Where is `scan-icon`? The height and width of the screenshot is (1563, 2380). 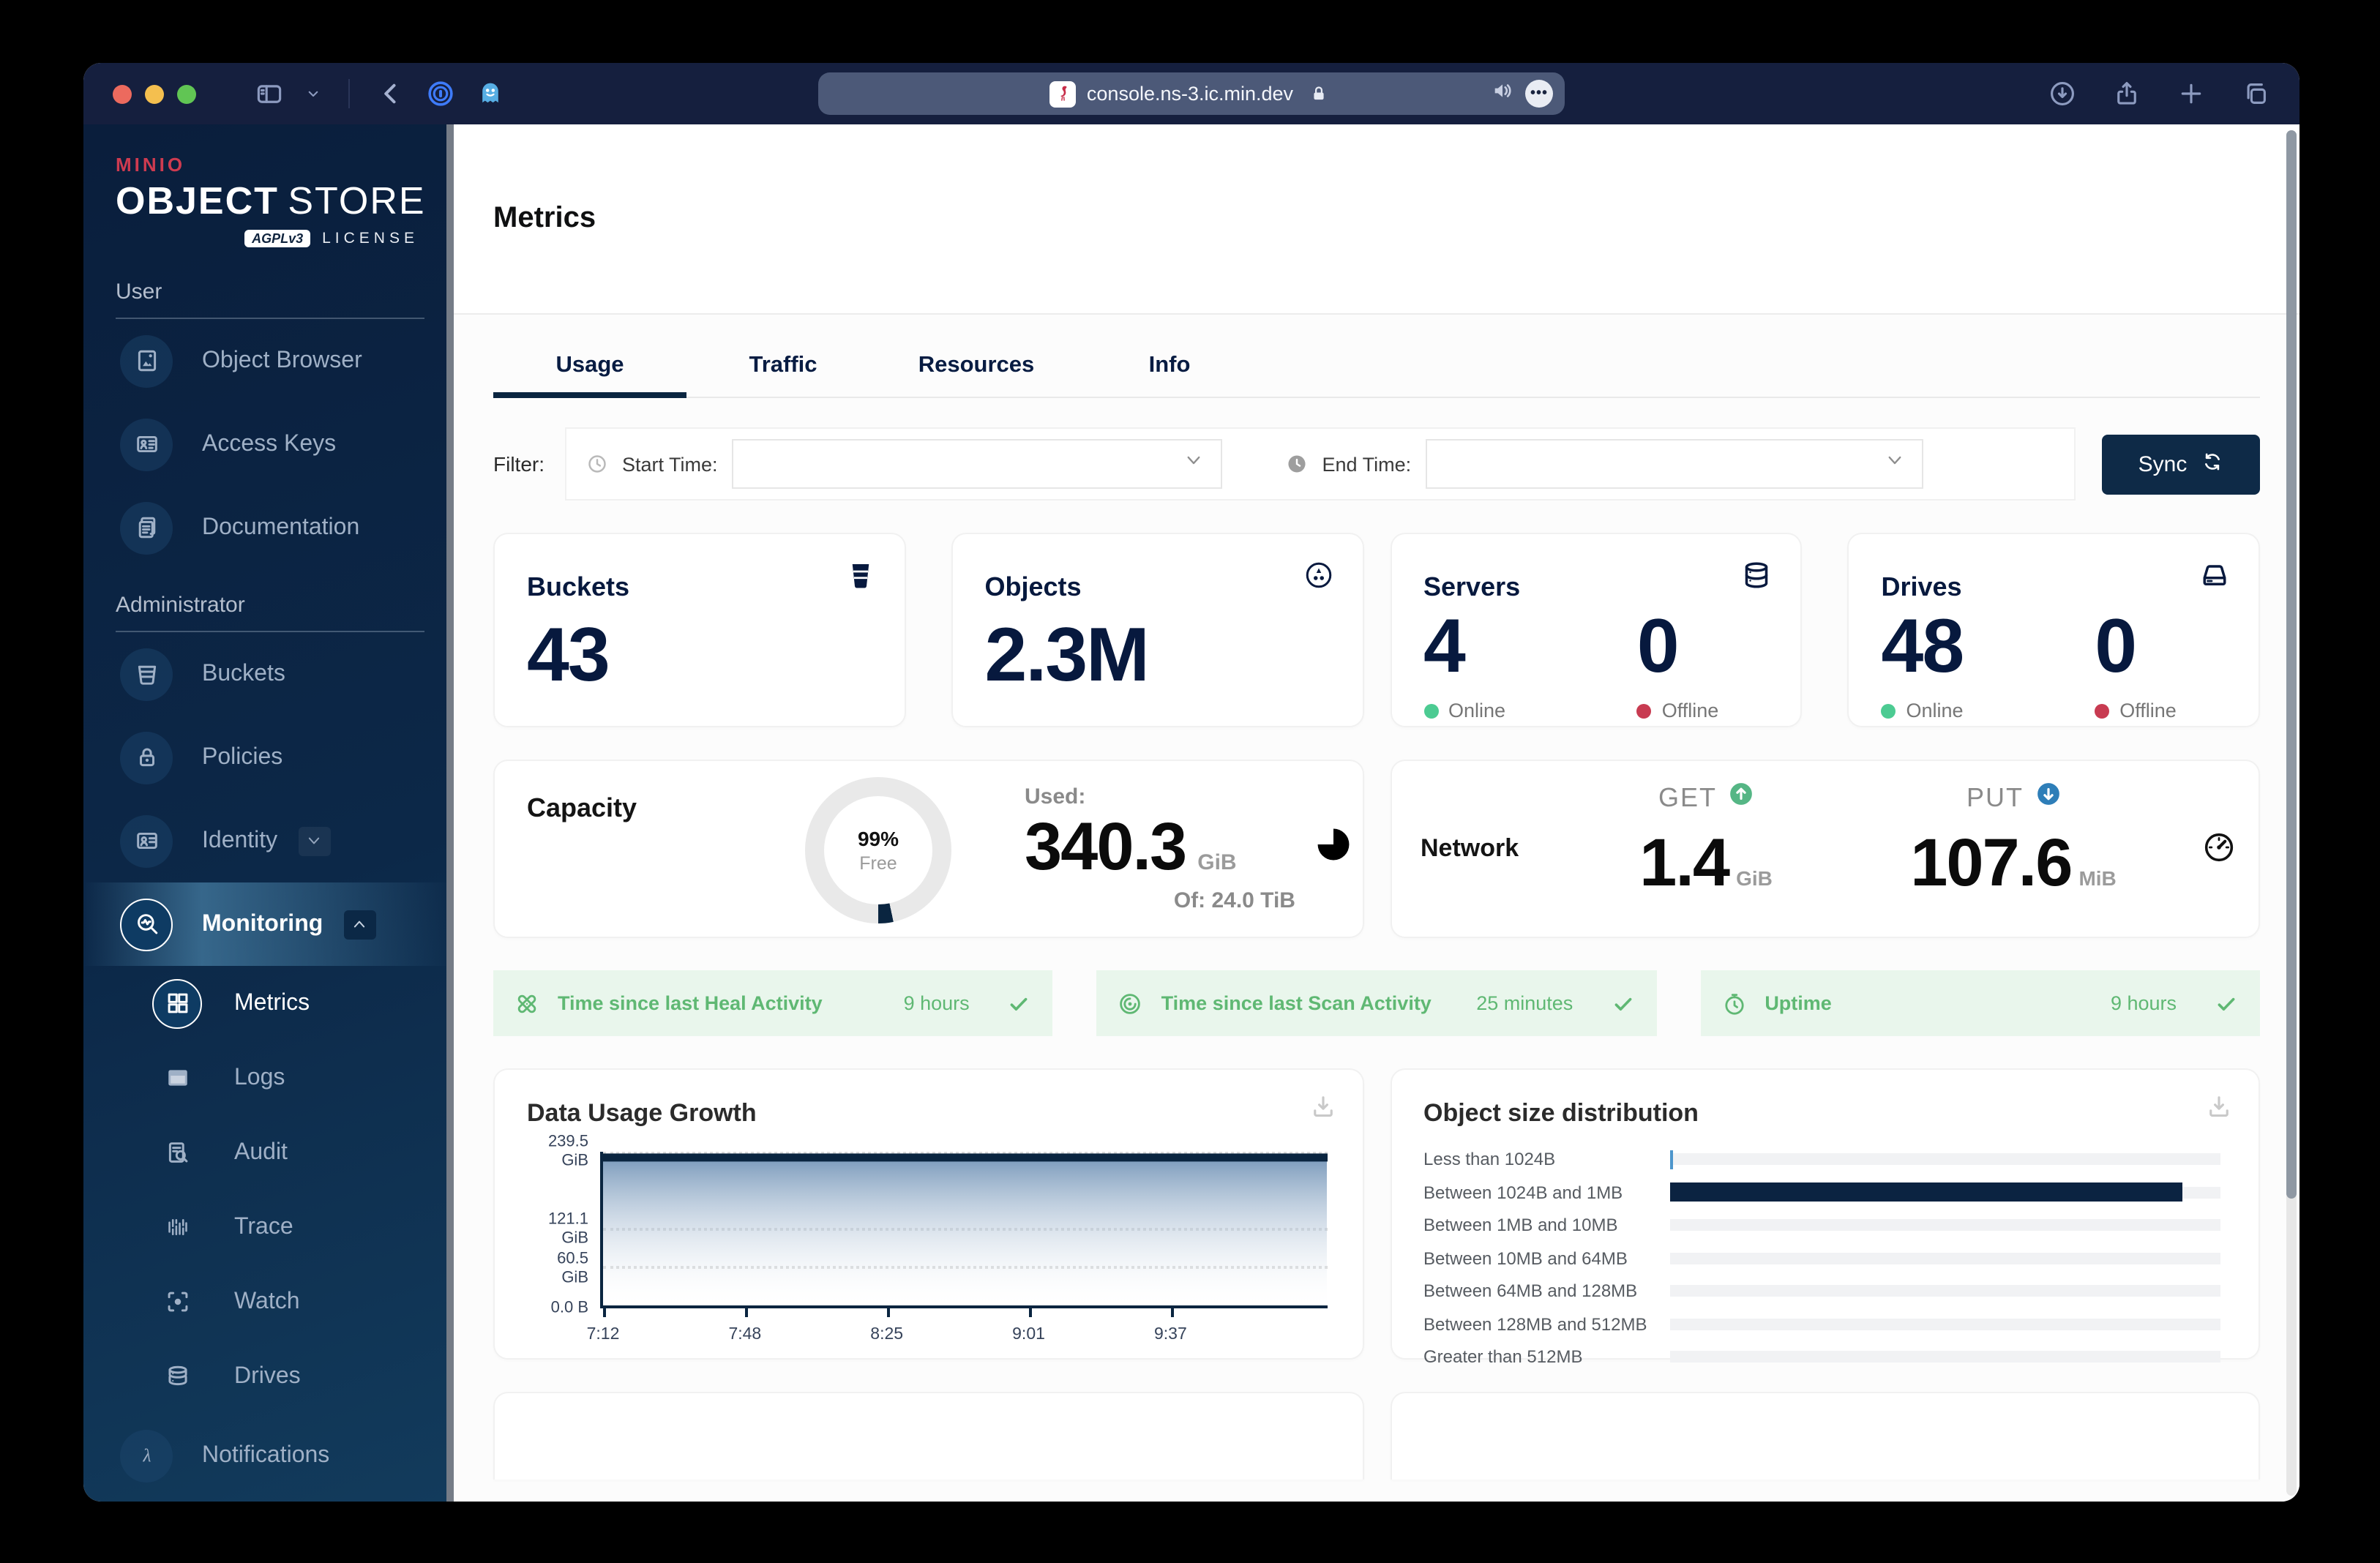 scan-icon is located at coordinates (1130, 1003).